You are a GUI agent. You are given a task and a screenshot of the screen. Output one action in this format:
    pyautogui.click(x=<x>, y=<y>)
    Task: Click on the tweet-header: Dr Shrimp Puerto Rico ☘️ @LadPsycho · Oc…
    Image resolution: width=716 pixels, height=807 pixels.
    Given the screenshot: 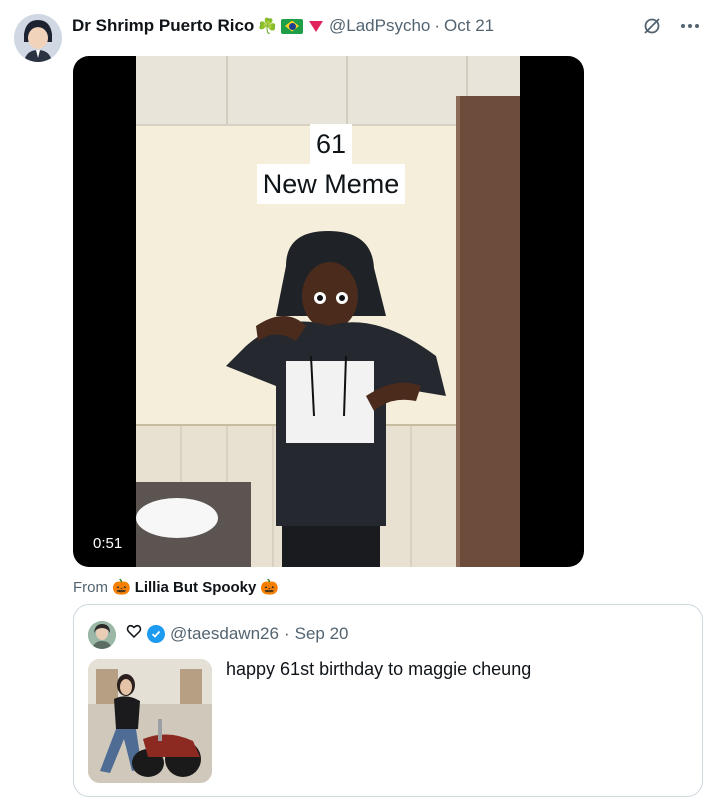 What is the action you would take?
    pyautogui.click(x=283, y=26)
    